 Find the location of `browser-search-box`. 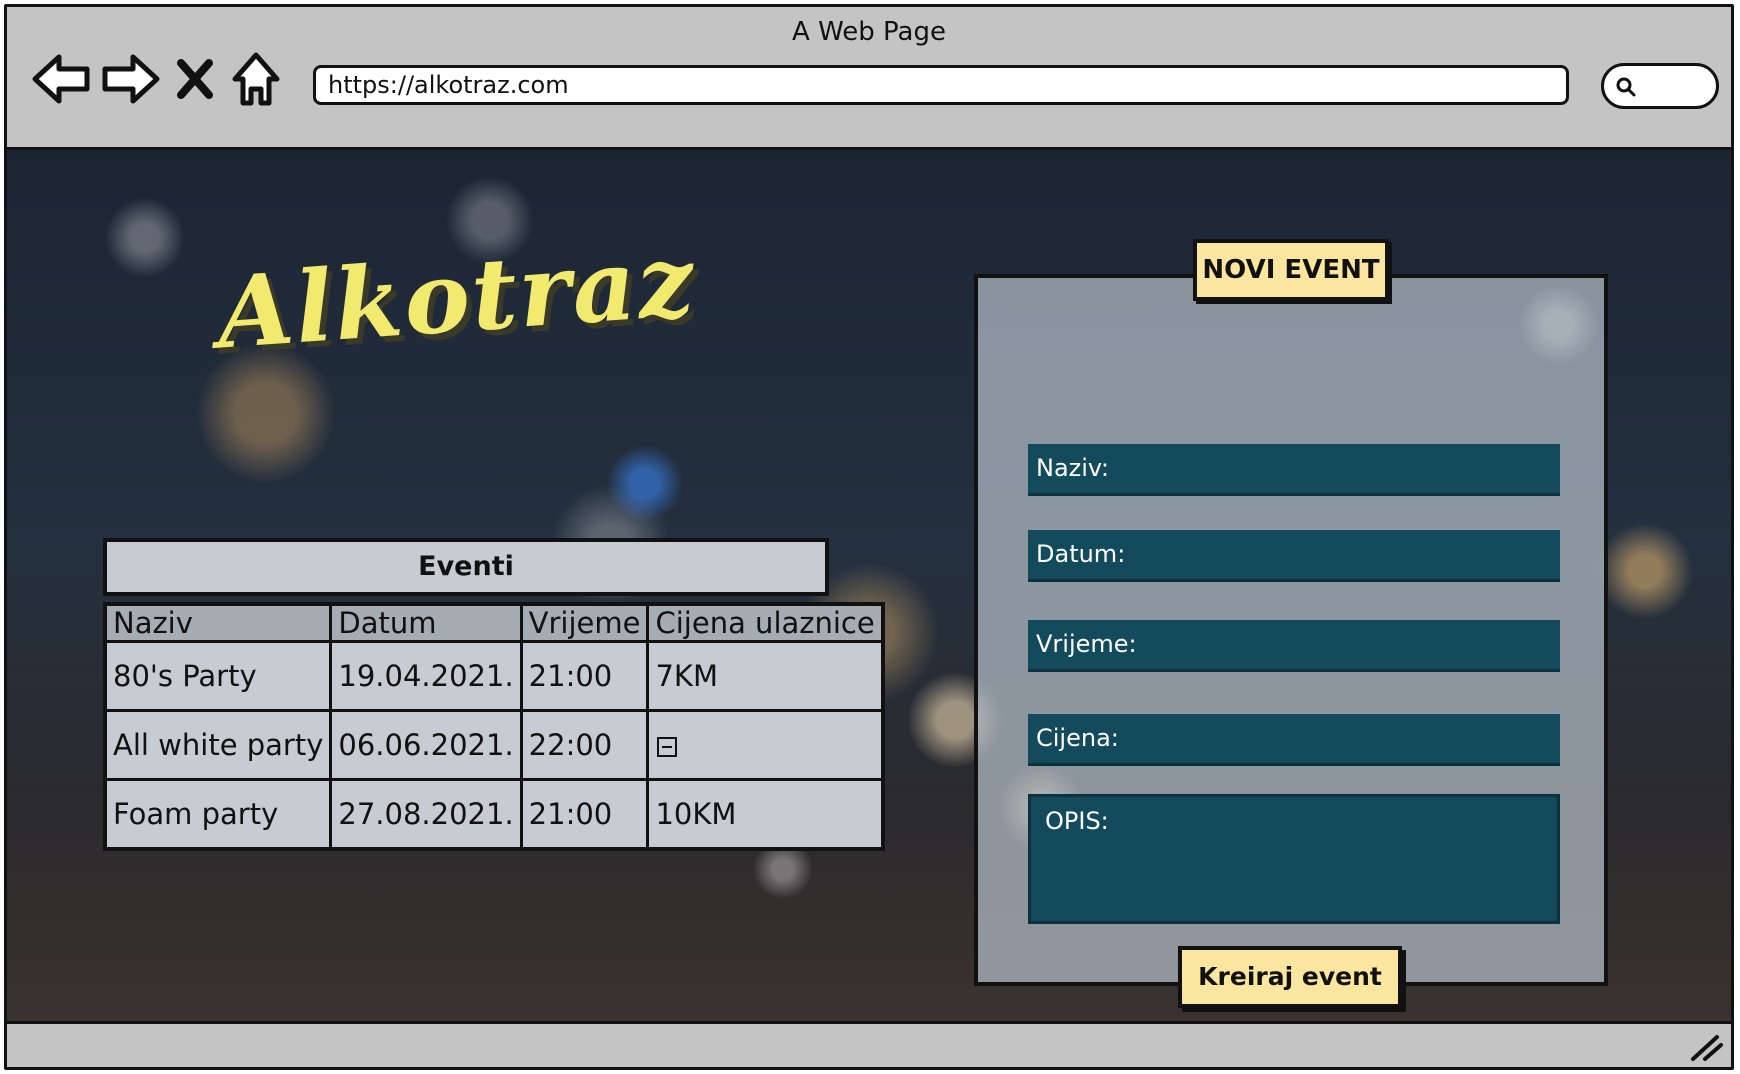

browser-search-box is located at coordinates (1660, 86).